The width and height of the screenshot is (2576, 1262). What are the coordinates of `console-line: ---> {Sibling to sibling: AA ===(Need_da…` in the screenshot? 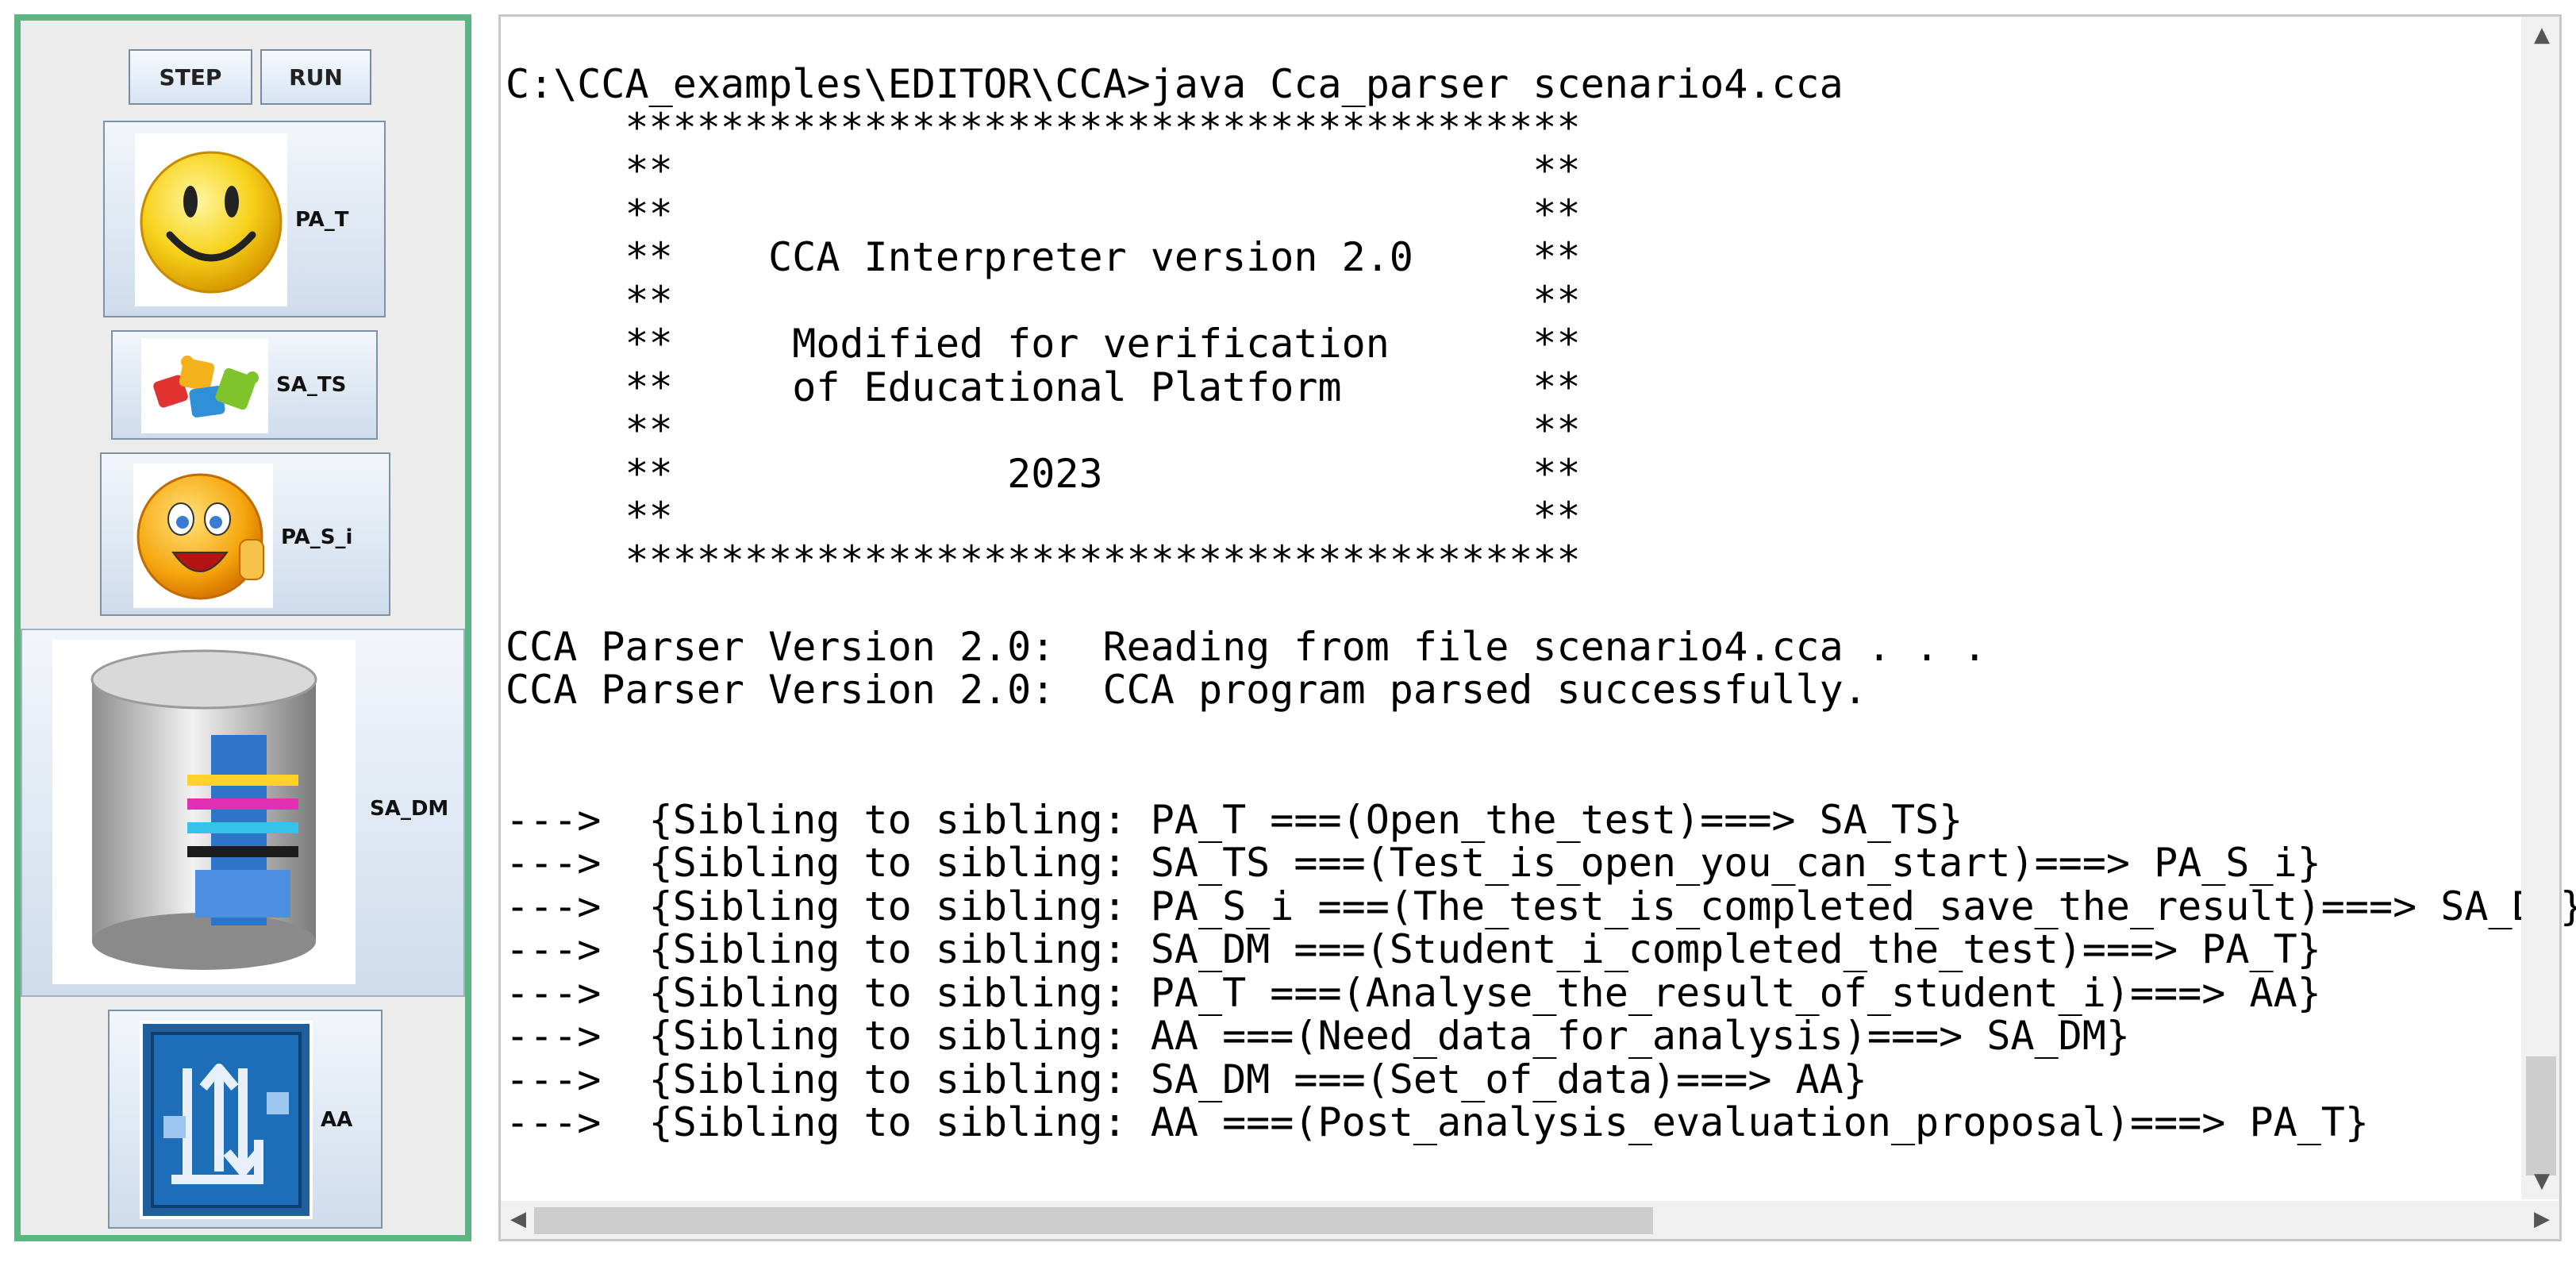 It's located at (1318, 1036).